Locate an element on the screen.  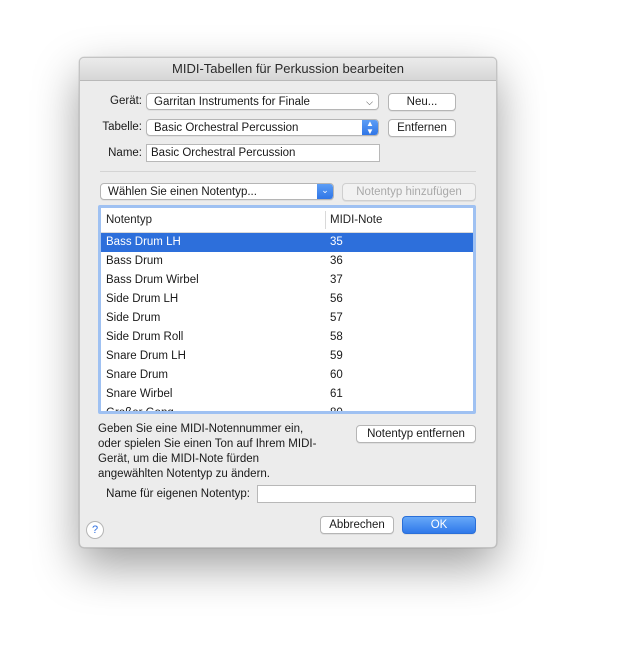
midi-note-cell: 61 is located at coordinates (336, 394).